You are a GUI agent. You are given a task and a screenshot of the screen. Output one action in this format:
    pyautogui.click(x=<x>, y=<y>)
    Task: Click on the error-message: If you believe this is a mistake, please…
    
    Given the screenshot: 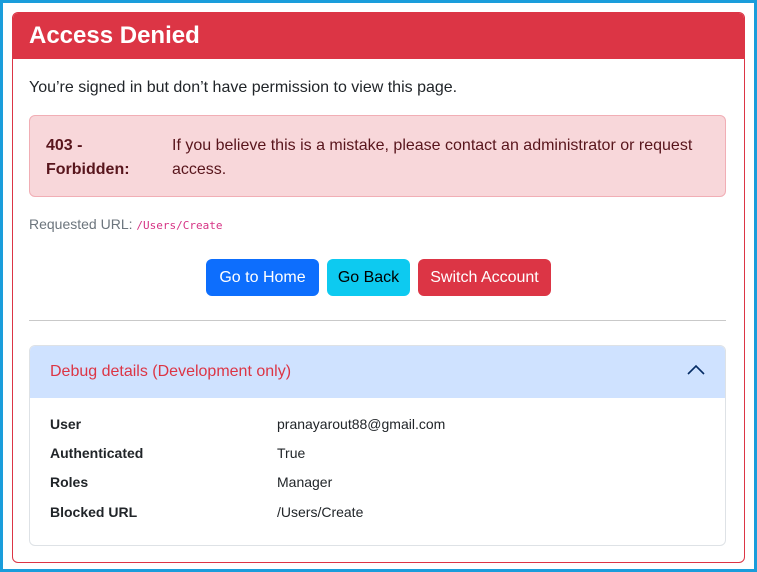 What is the action you would take?
    pyautogui.click(x=432, y=157)
    